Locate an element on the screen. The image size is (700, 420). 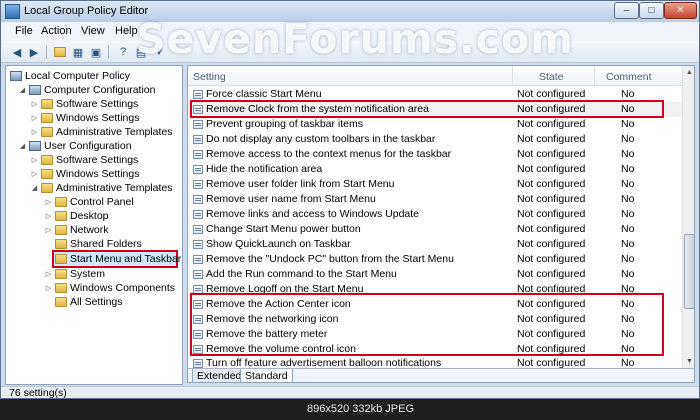
app-icon is located at coordinates (12, 11).